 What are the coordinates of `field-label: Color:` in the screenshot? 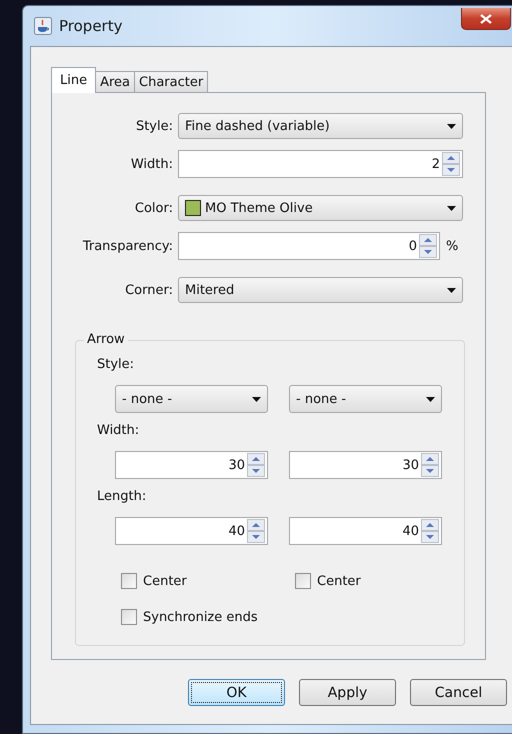 It's located at (154, 208).